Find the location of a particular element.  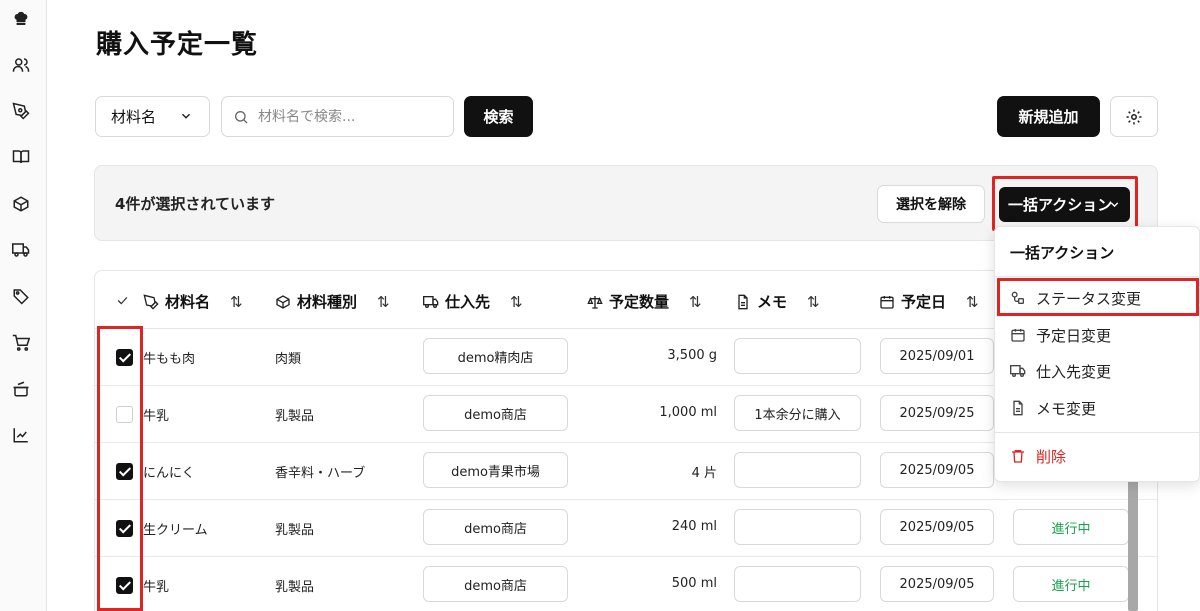

date-input: 2025/09/01 is located at coordinates (937, 356).